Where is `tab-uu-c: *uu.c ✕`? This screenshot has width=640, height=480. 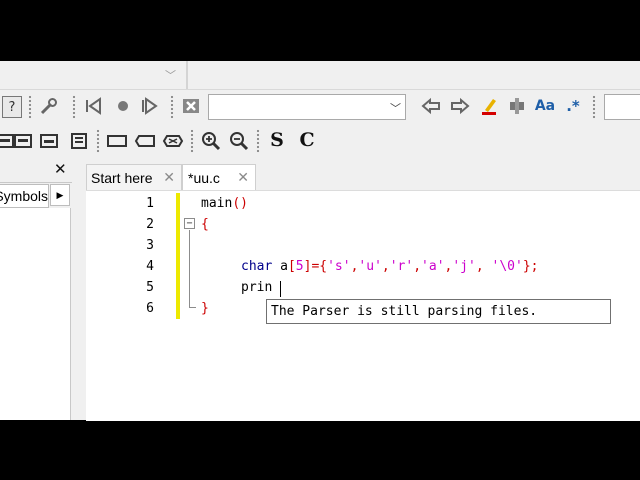 tab-uu-c: *uu.c ✕ is located at coordinates (219, 177).